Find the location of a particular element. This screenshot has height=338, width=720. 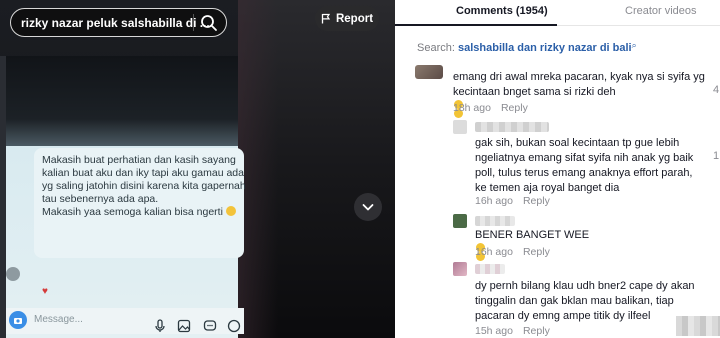

comment-line: ke temen aja royal banget dia is located at coordinates (547, 188).